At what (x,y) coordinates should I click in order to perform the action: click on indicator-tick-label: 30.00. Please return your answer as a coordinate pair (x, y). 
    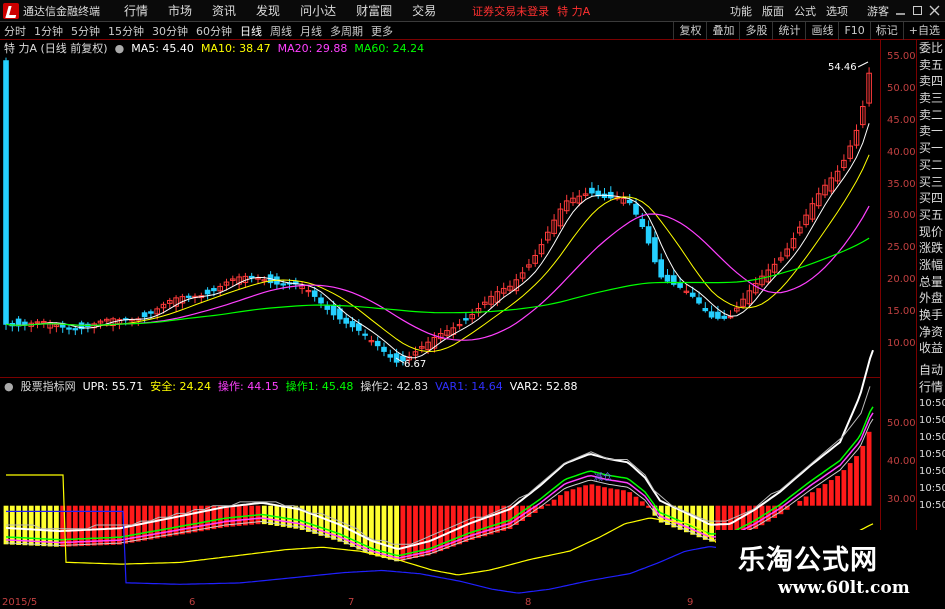
    Looking at the image, I should click on (901, 499).